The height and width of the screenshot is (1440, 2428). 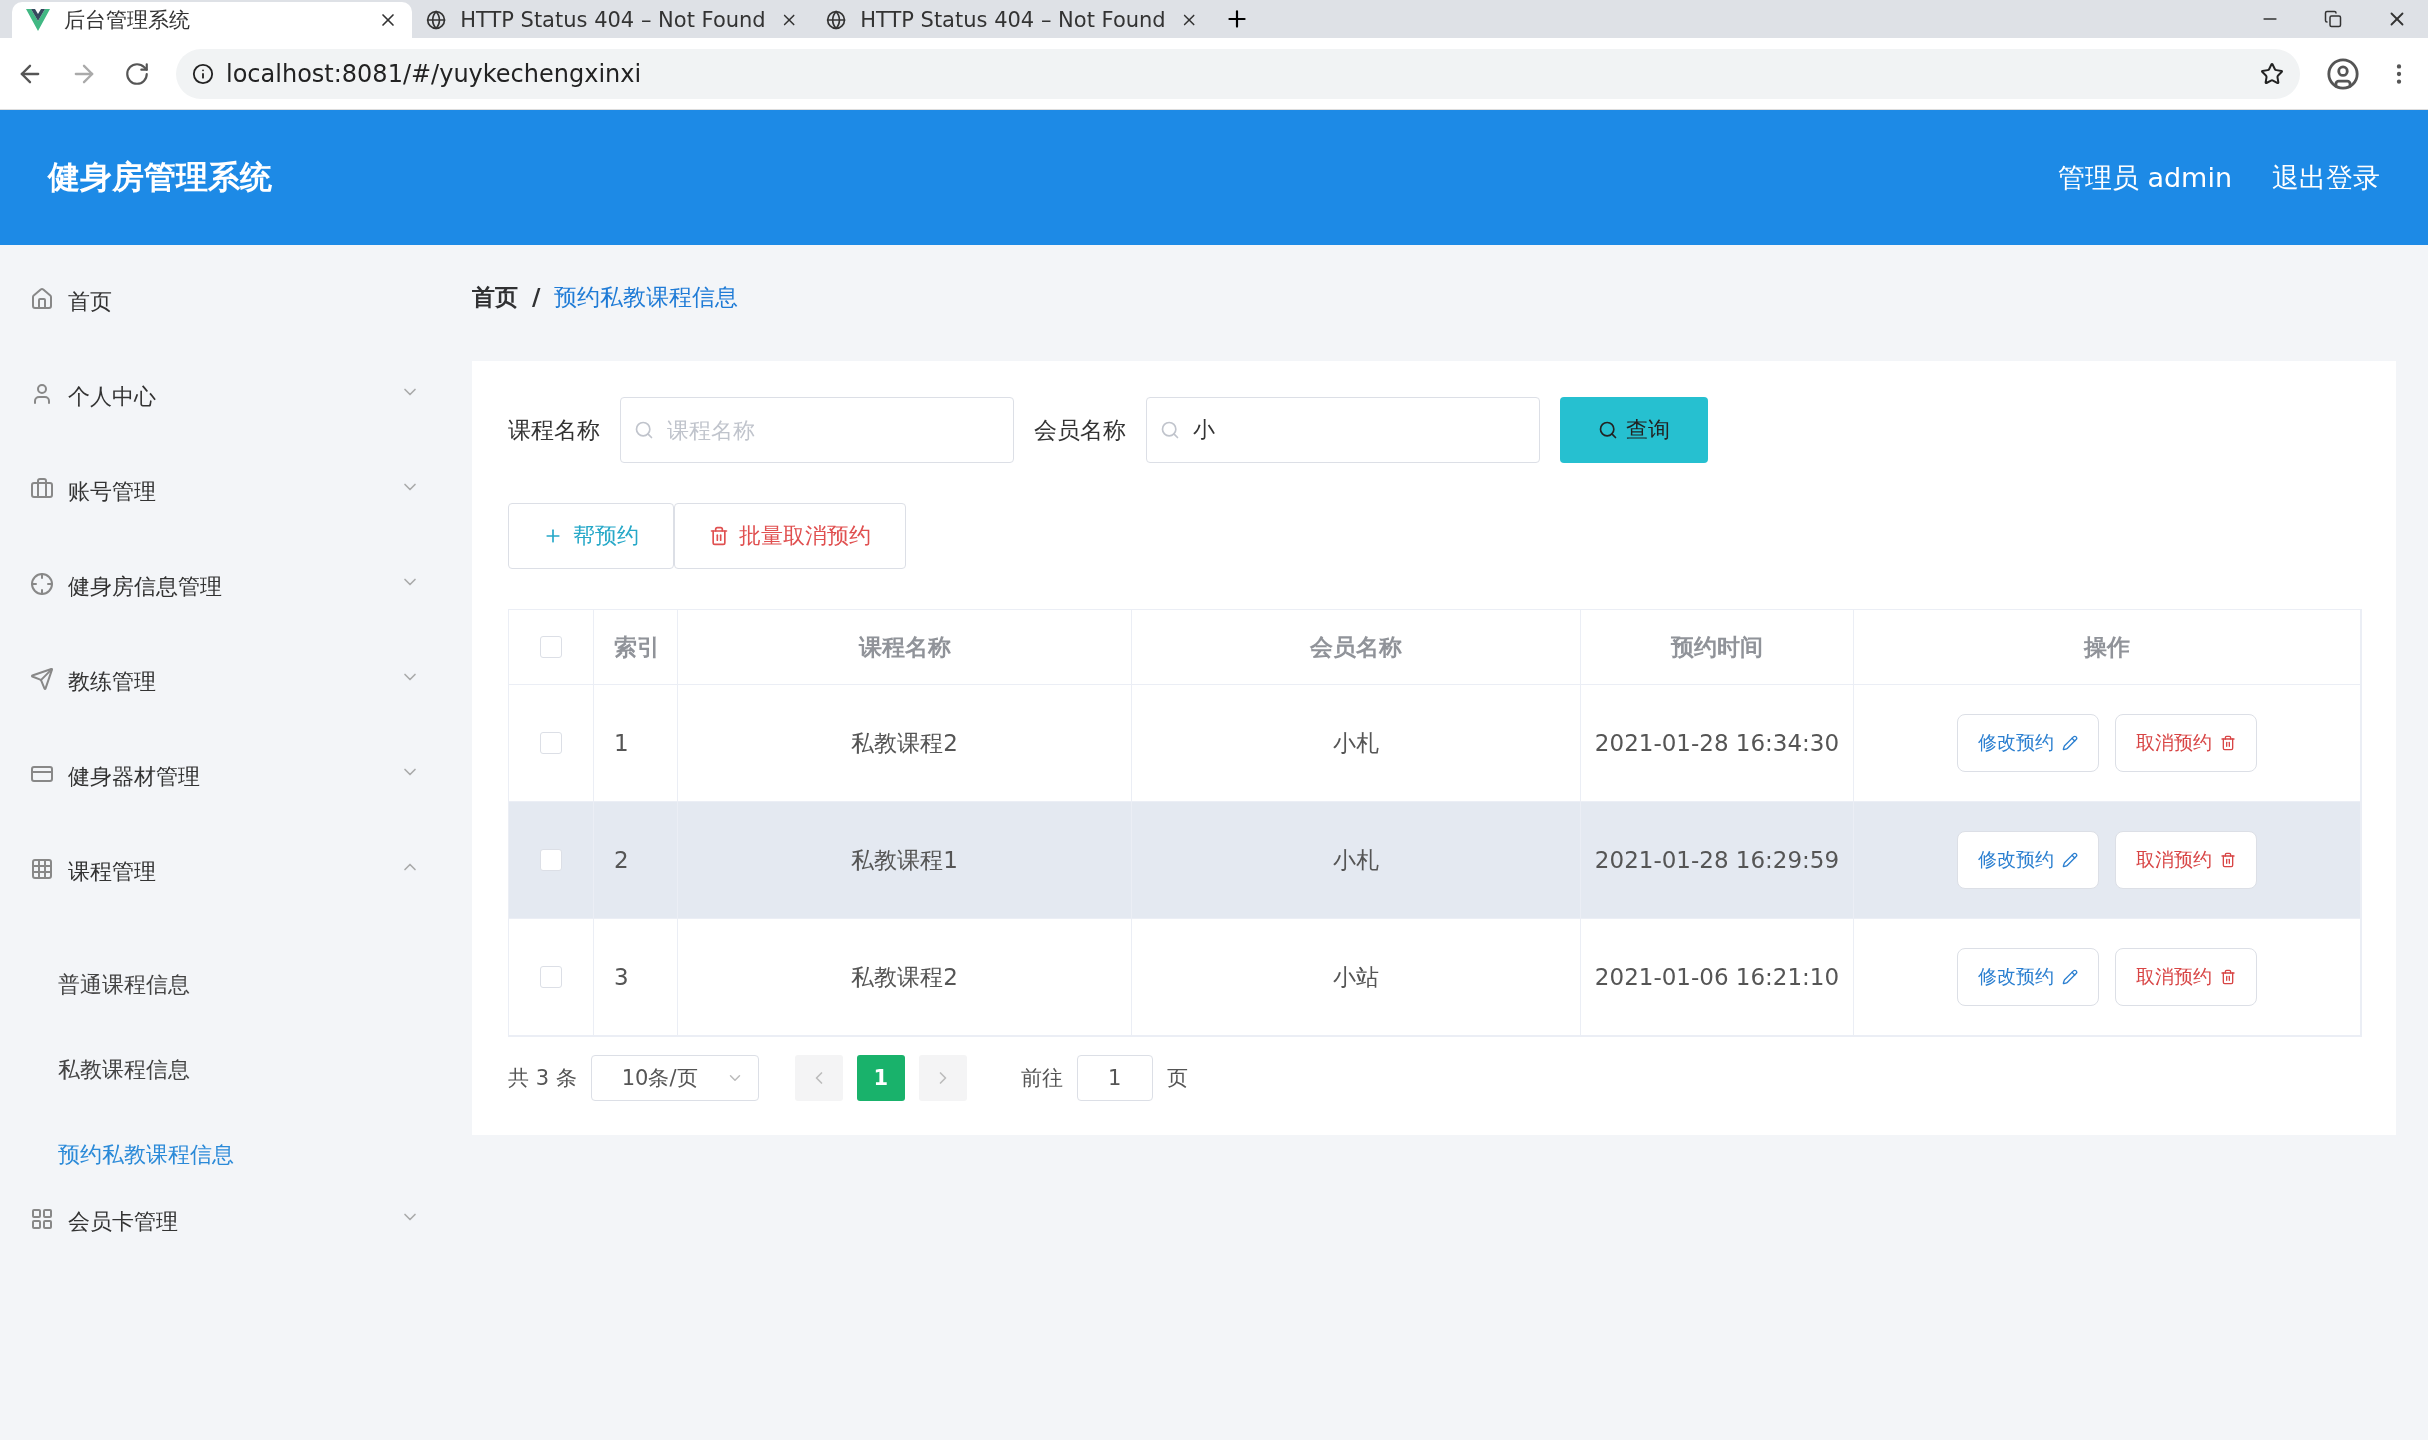 What do you see at coordinates (817, 430) in the screenshot?
I see `search-field: 课程名称` at bounding box center [817, 430].